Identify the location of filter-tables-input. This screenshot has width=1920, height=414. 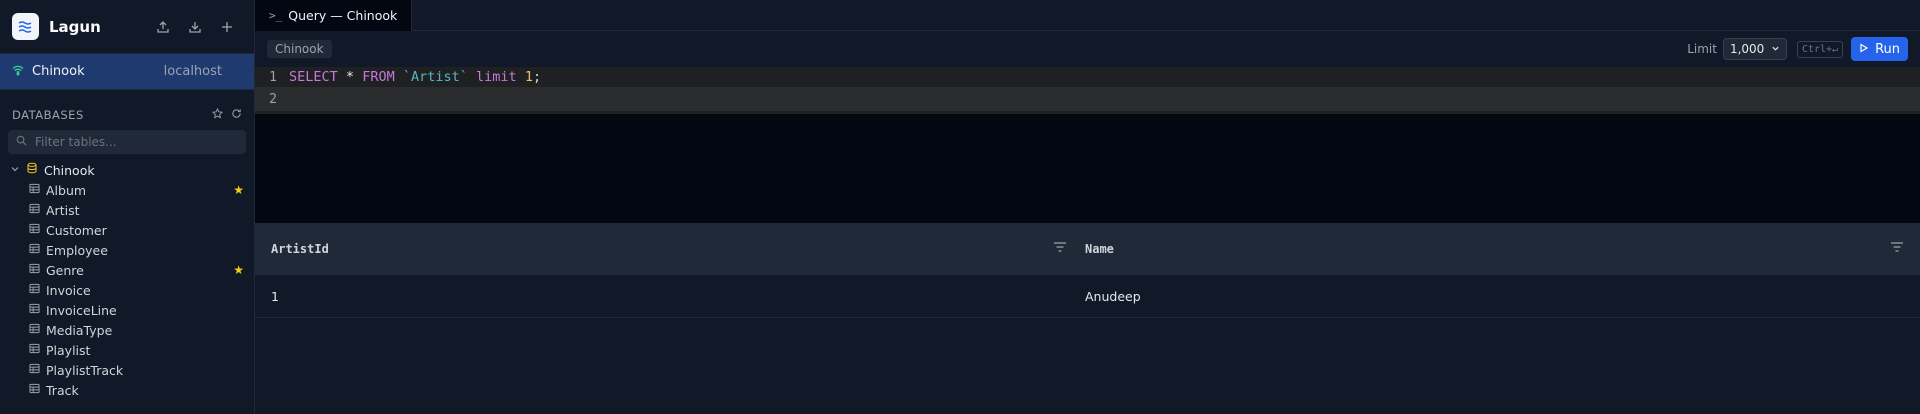
(135, 142).